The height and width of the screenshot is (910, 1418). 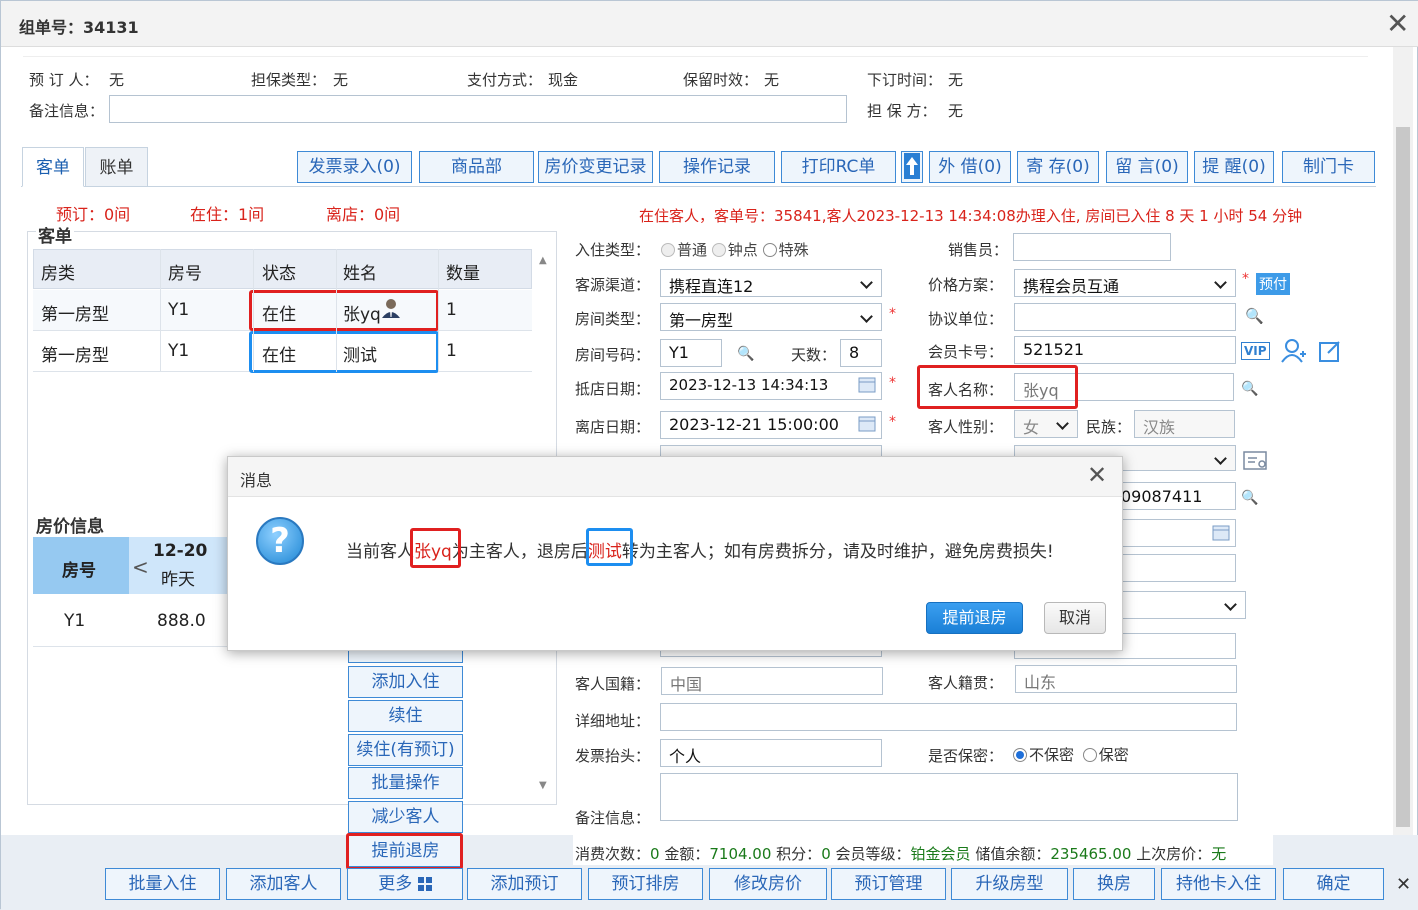 What do you see at coordinates (974, 618) in the screenshot?
I see `early-checkout-confirm-button: 提前退房` at bounding box center [974, 618].